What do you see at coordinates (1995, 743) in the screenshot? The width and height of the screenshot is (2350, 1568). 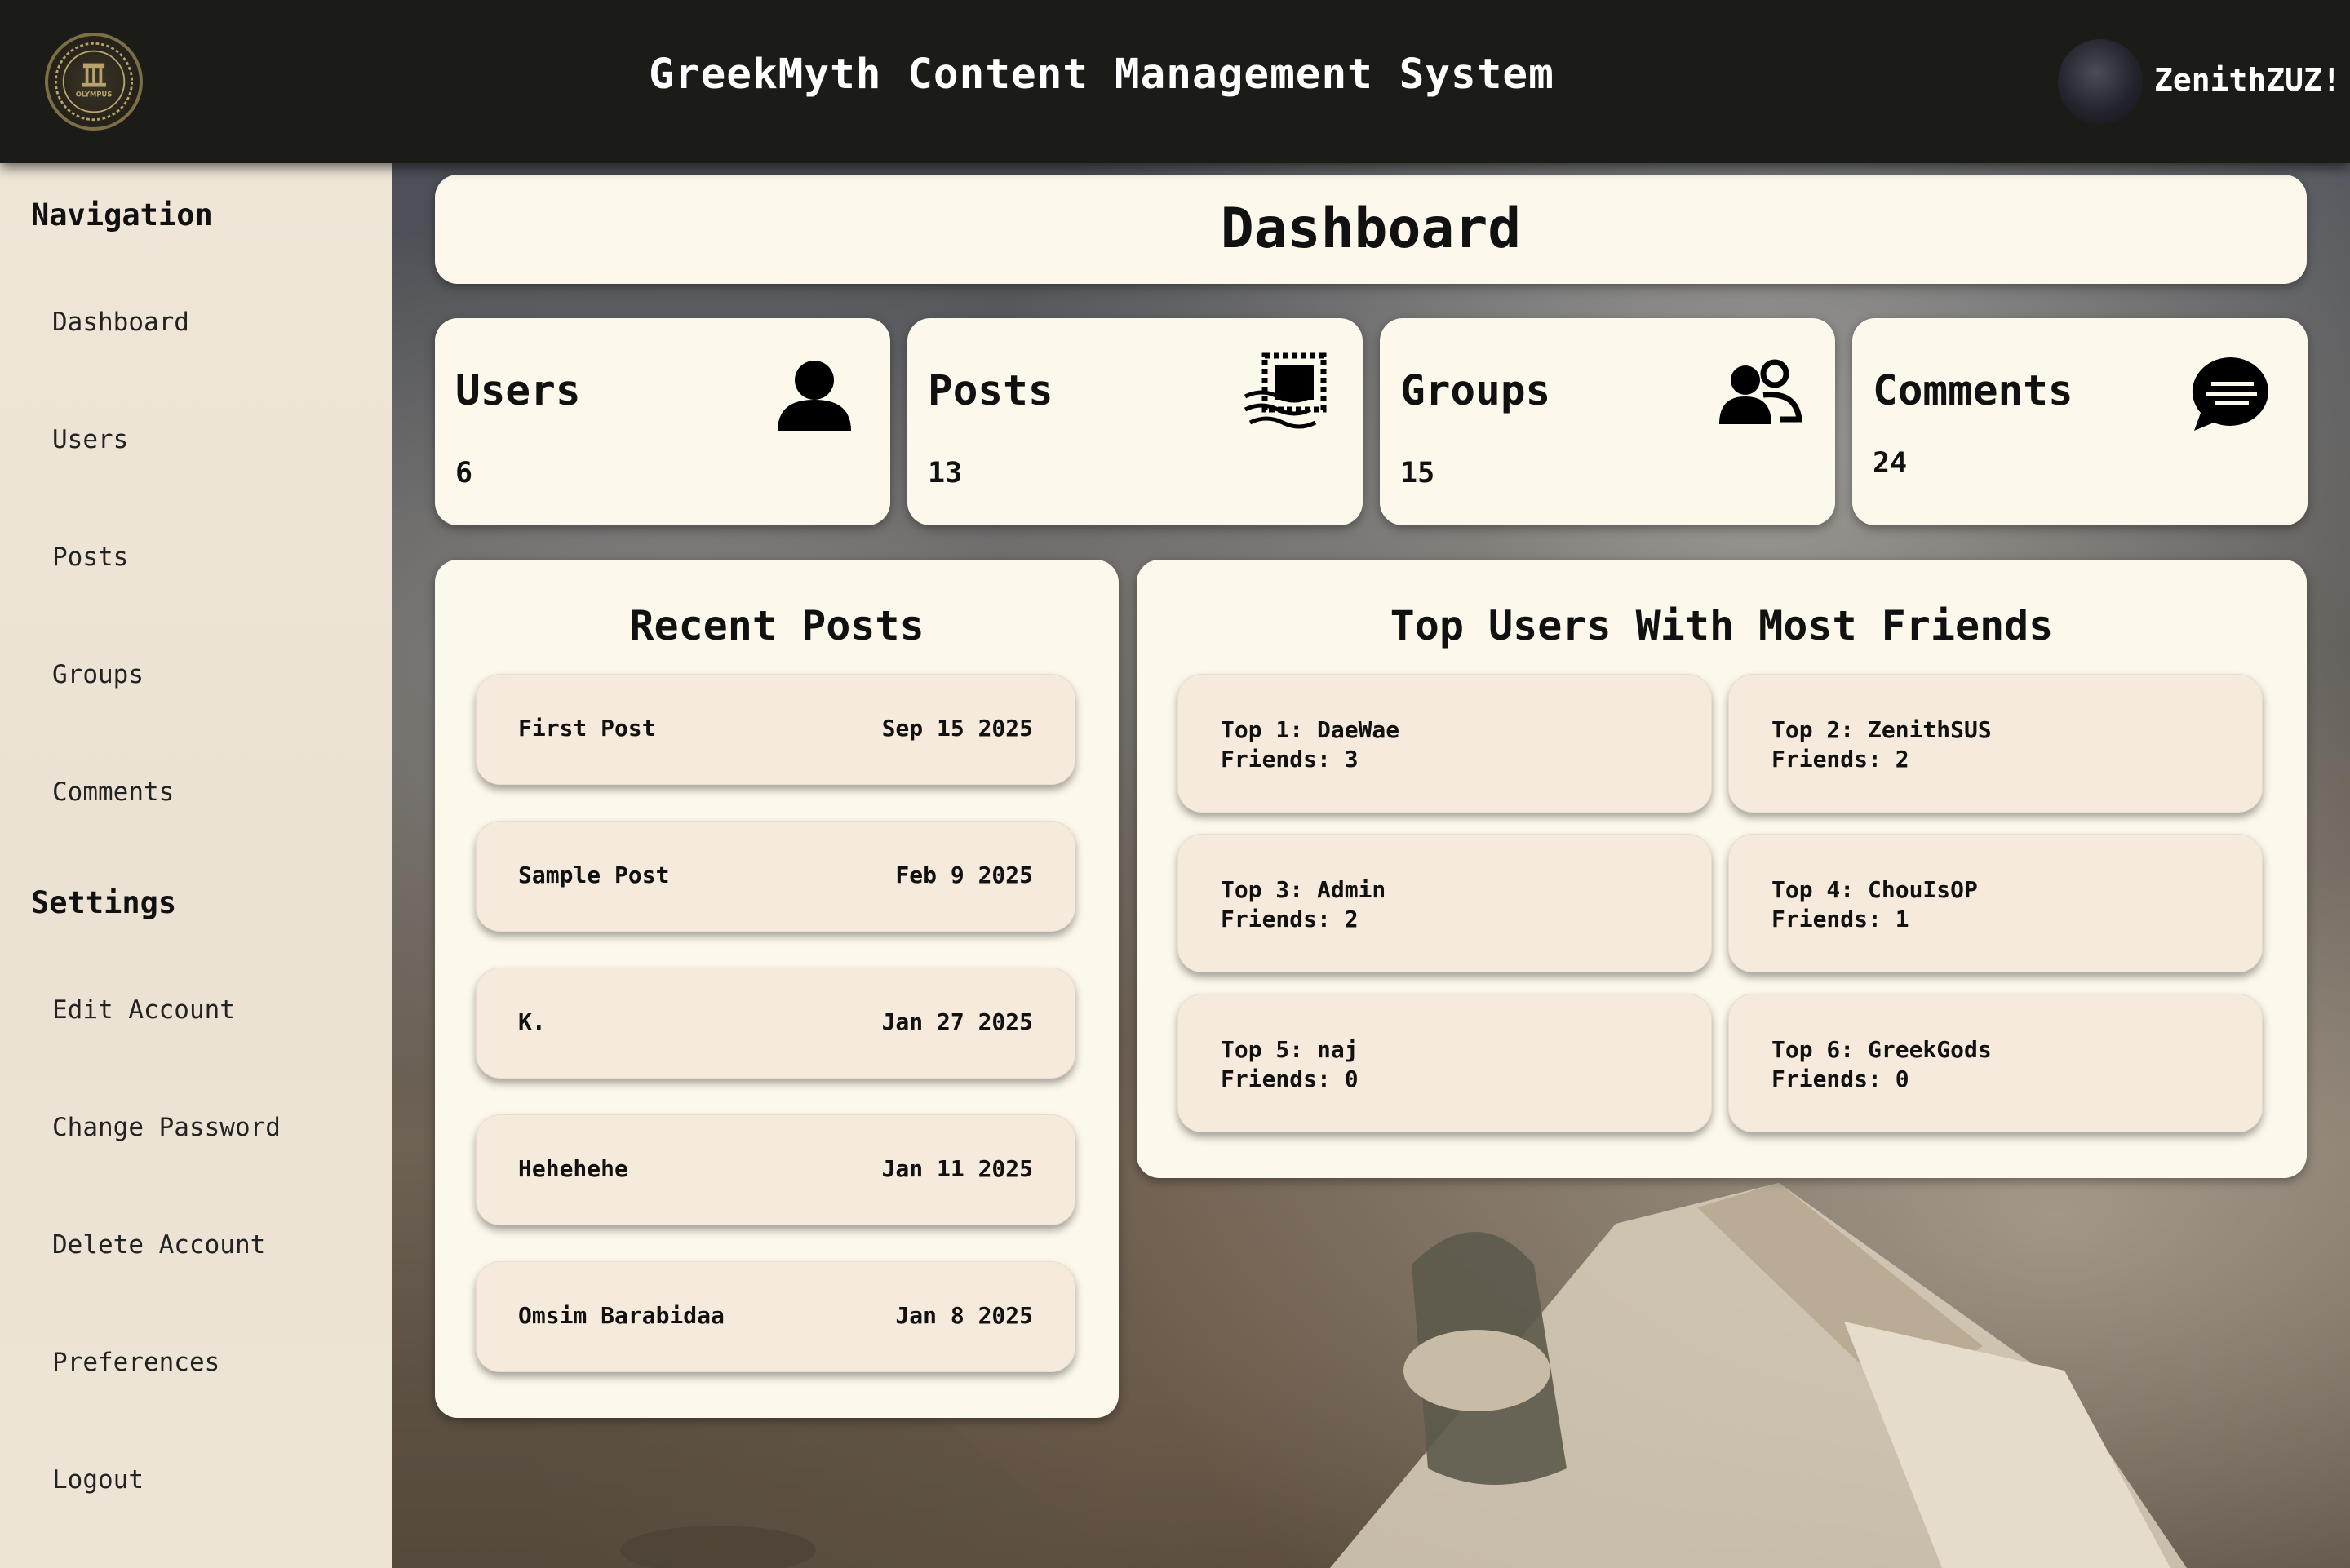 I see `top-user-card-2: Top 2: ZenithSUS Friends: 2` at bounding box center [1995, 743].